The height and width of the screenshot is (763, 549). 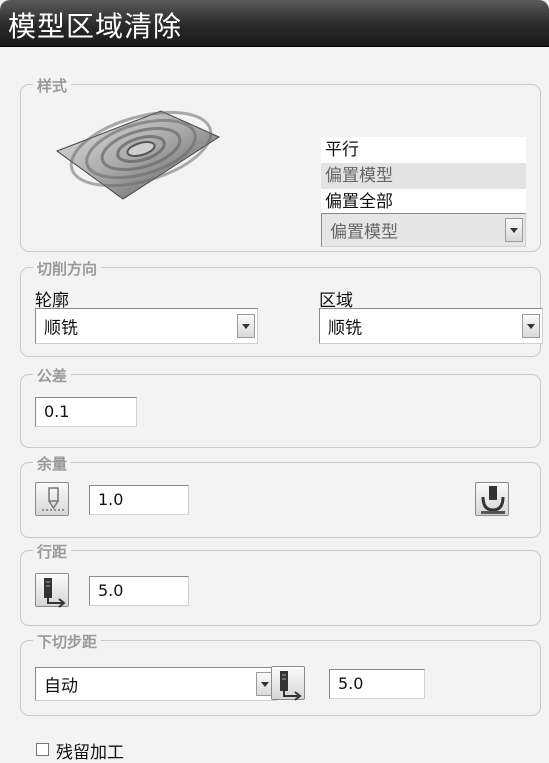 I want to click on stepdown-mode-value: 自动, so click(x=61, y=686).